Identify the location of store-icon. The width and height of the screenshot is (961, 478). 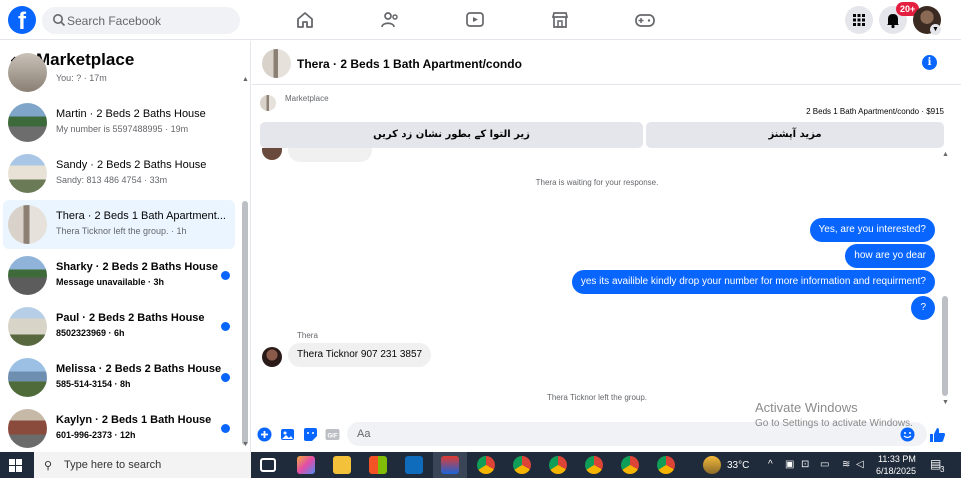
(378, 465).